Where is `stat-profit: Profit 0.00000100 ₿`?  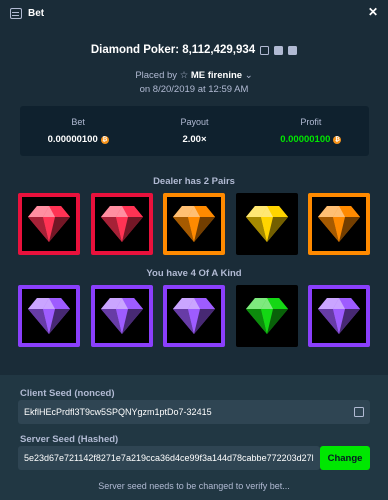 stat-profit: Profit 0.00000100 ₿ is located at coordinates (311, 131).